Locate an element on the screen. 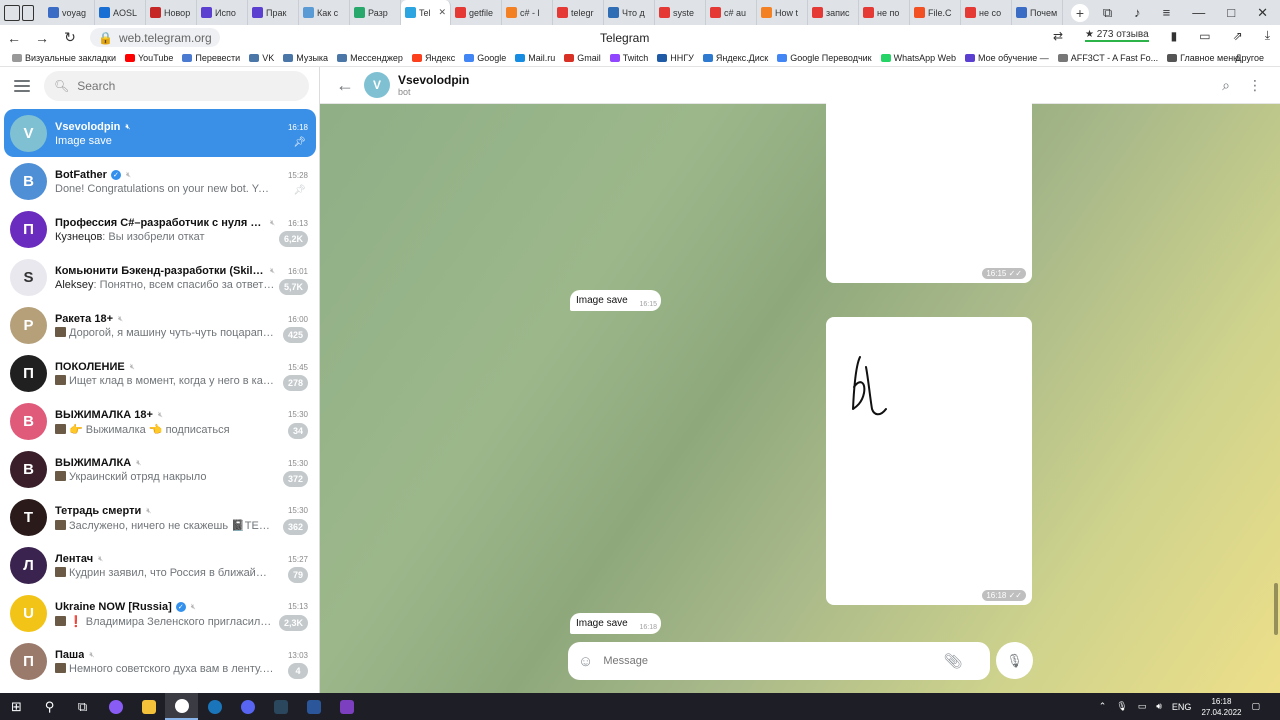  browser-tab: Tel ✕ is located at coordinates (426, 12).